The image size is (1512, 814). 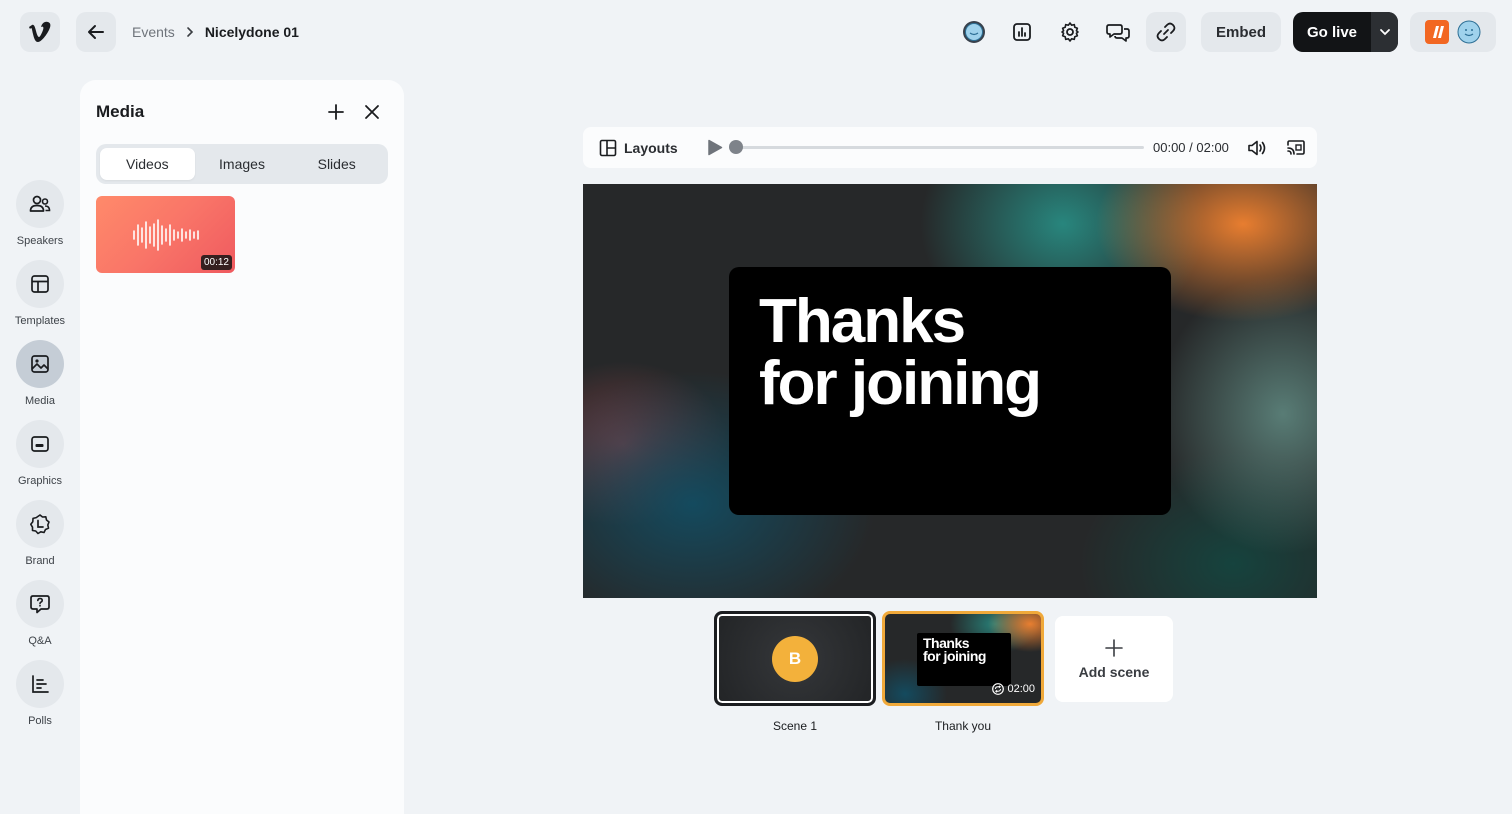 I want to click on question-icon, so click(x=40, y=604).